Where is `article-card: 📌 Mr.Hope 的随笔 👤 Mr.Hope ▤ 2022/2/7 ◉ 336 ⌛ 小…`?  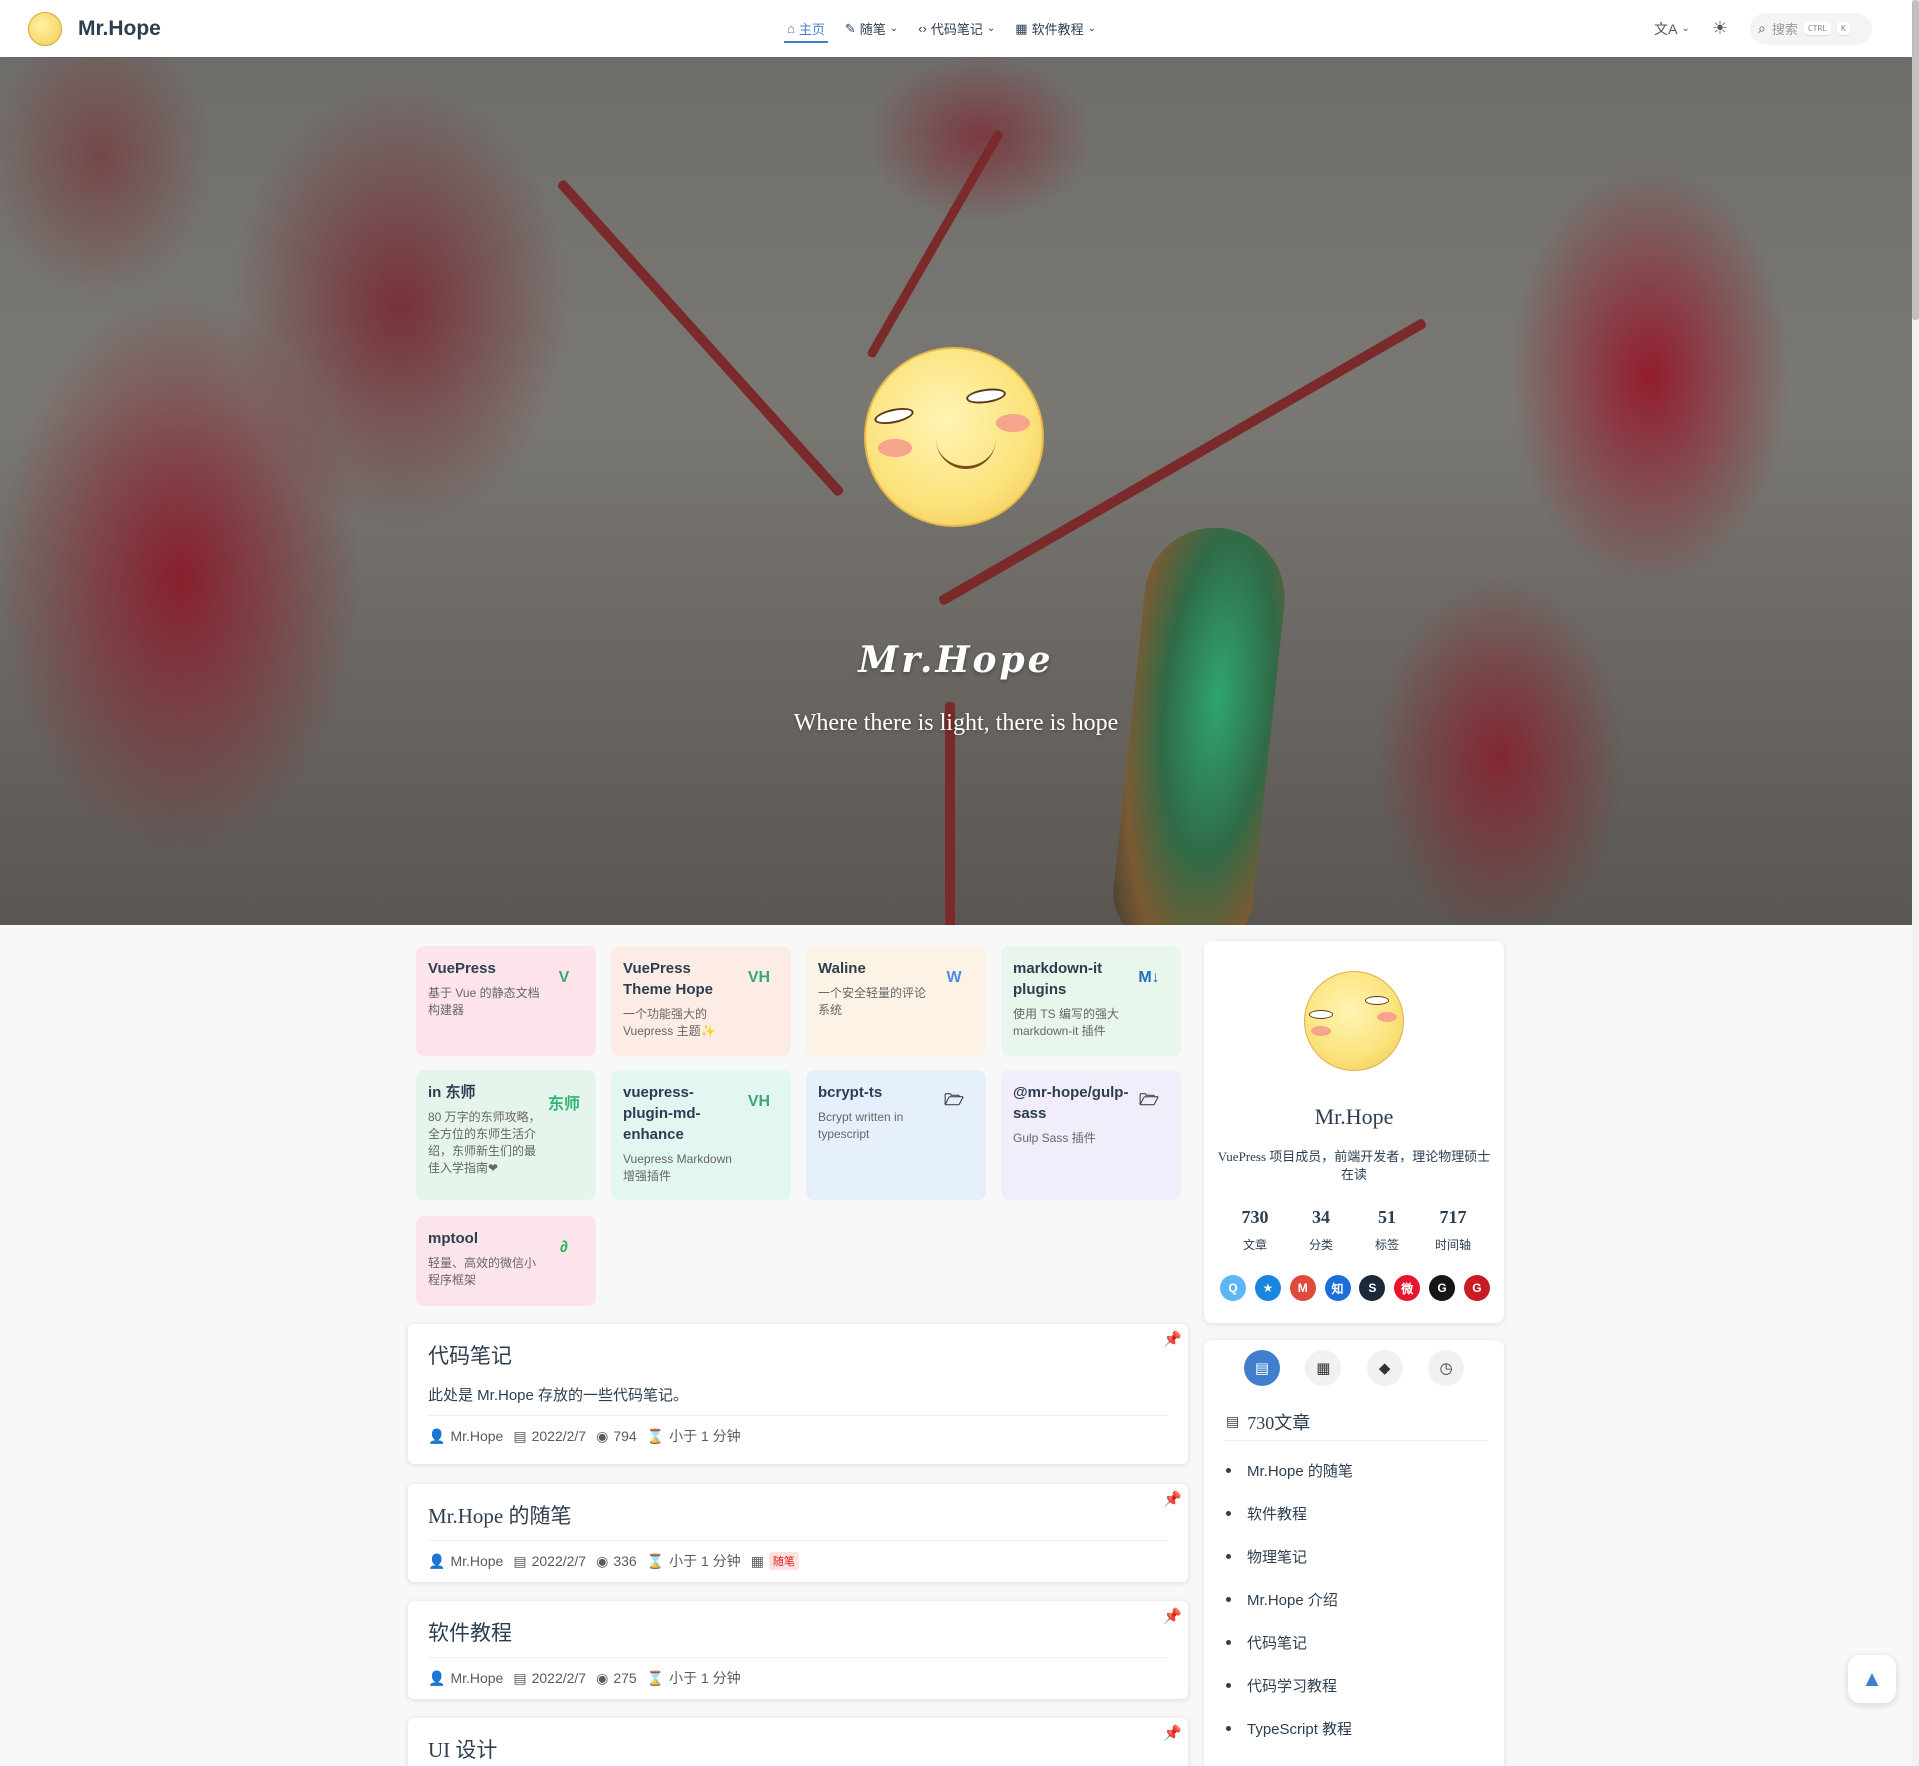 article-card: 📌 Mr.Hope 的随笔 👤 Mr.Hope ▤ 2022/2/7 ◉ 336 ⌛ 小… is located at coordinates (798, 1533).